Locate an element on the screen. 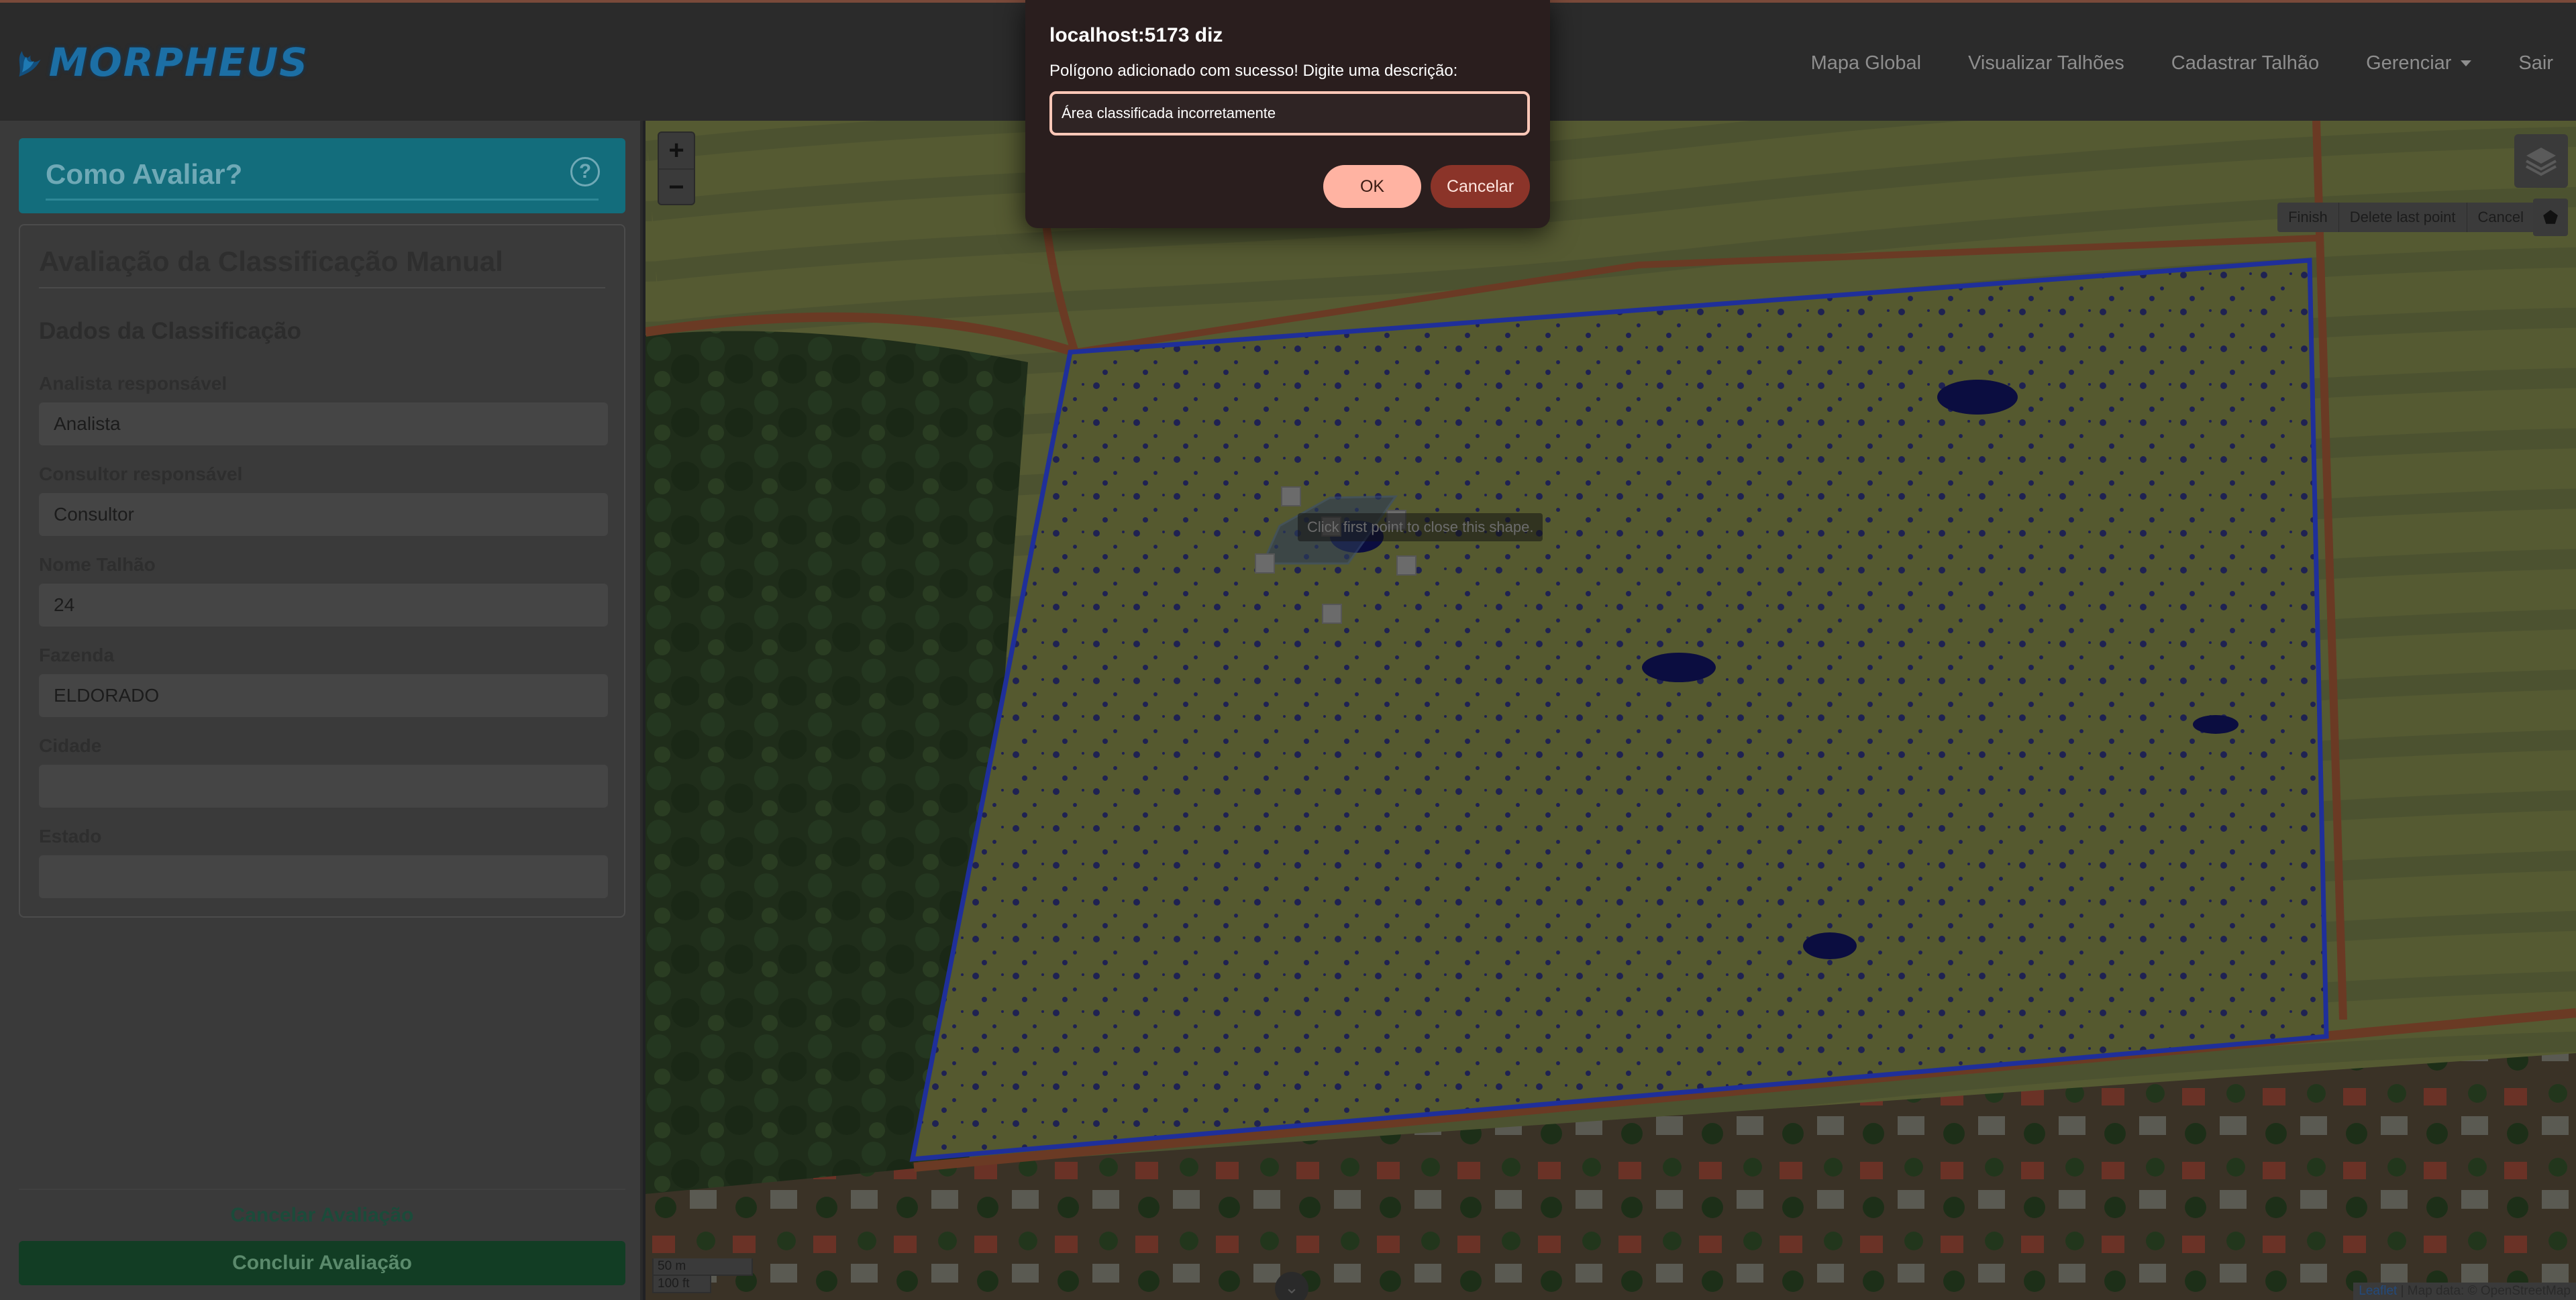 Image resolution: width=2576 pixels, height=1300 pixels. zoom-in-button: + is located at coordinates (676, 151).